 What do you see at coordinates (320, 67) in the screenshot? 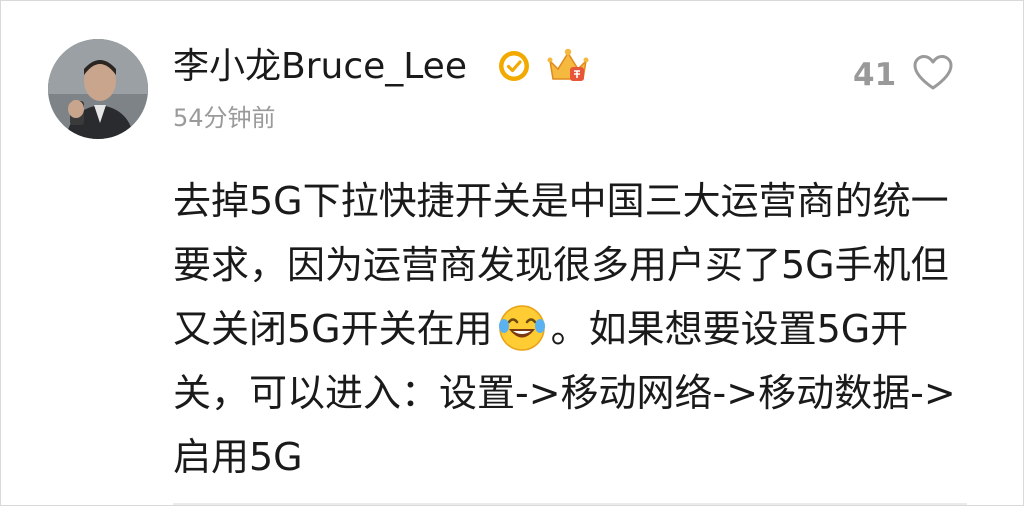
I see `username: 李小龙Bruce_Lee` at bounding box center [320, 67].